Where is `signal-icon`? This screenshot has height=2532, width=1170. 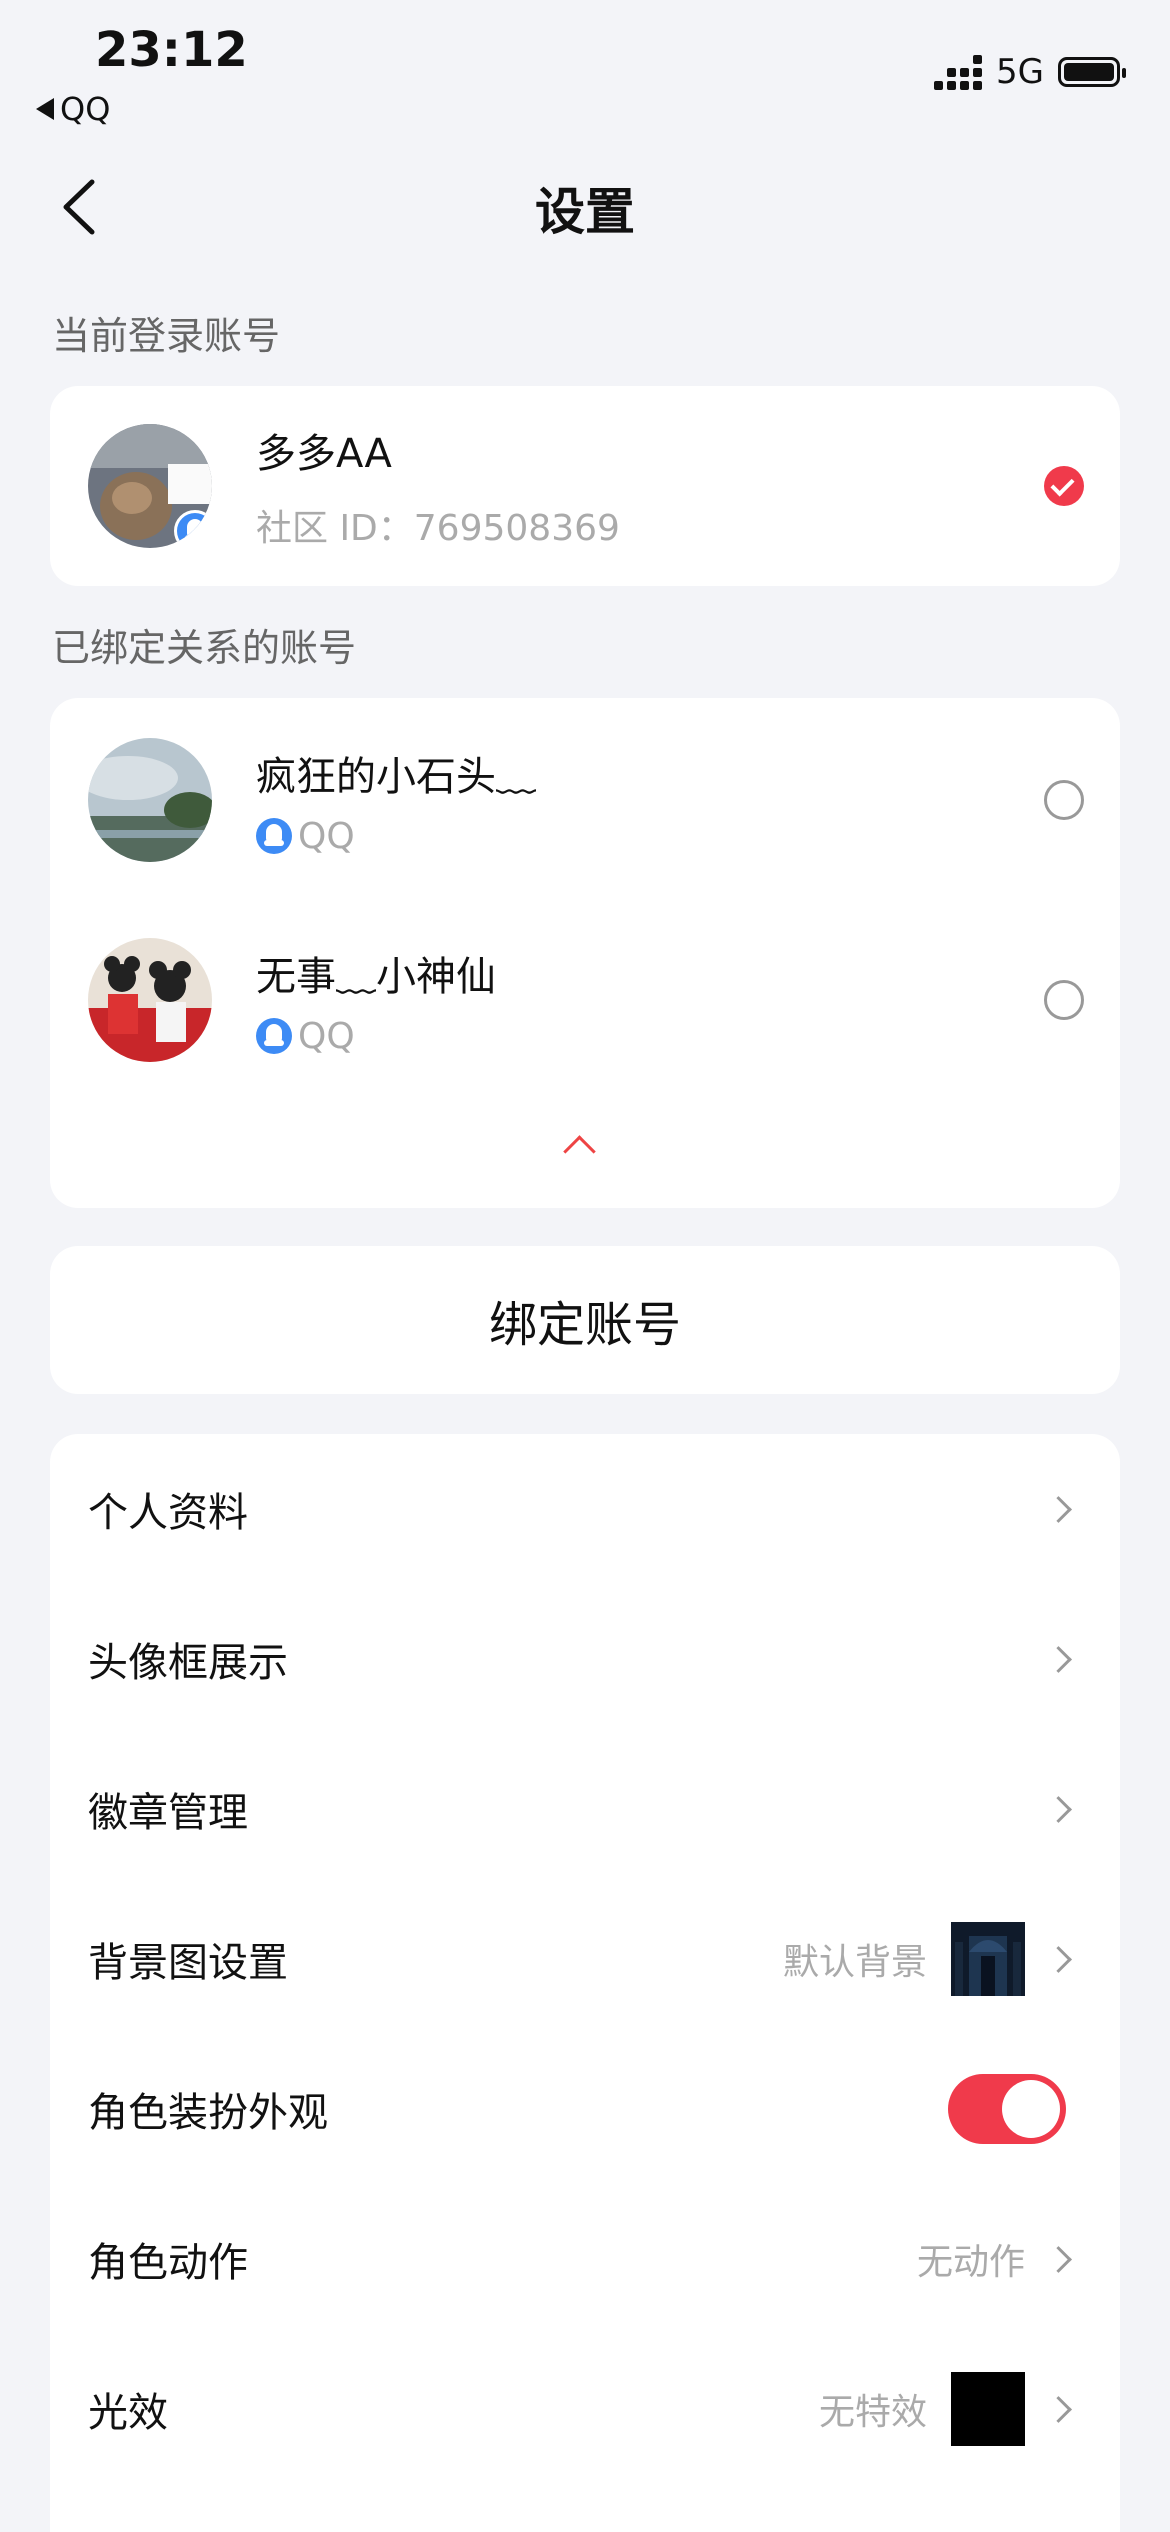
signal-icon is located at coordinates (958, 72).